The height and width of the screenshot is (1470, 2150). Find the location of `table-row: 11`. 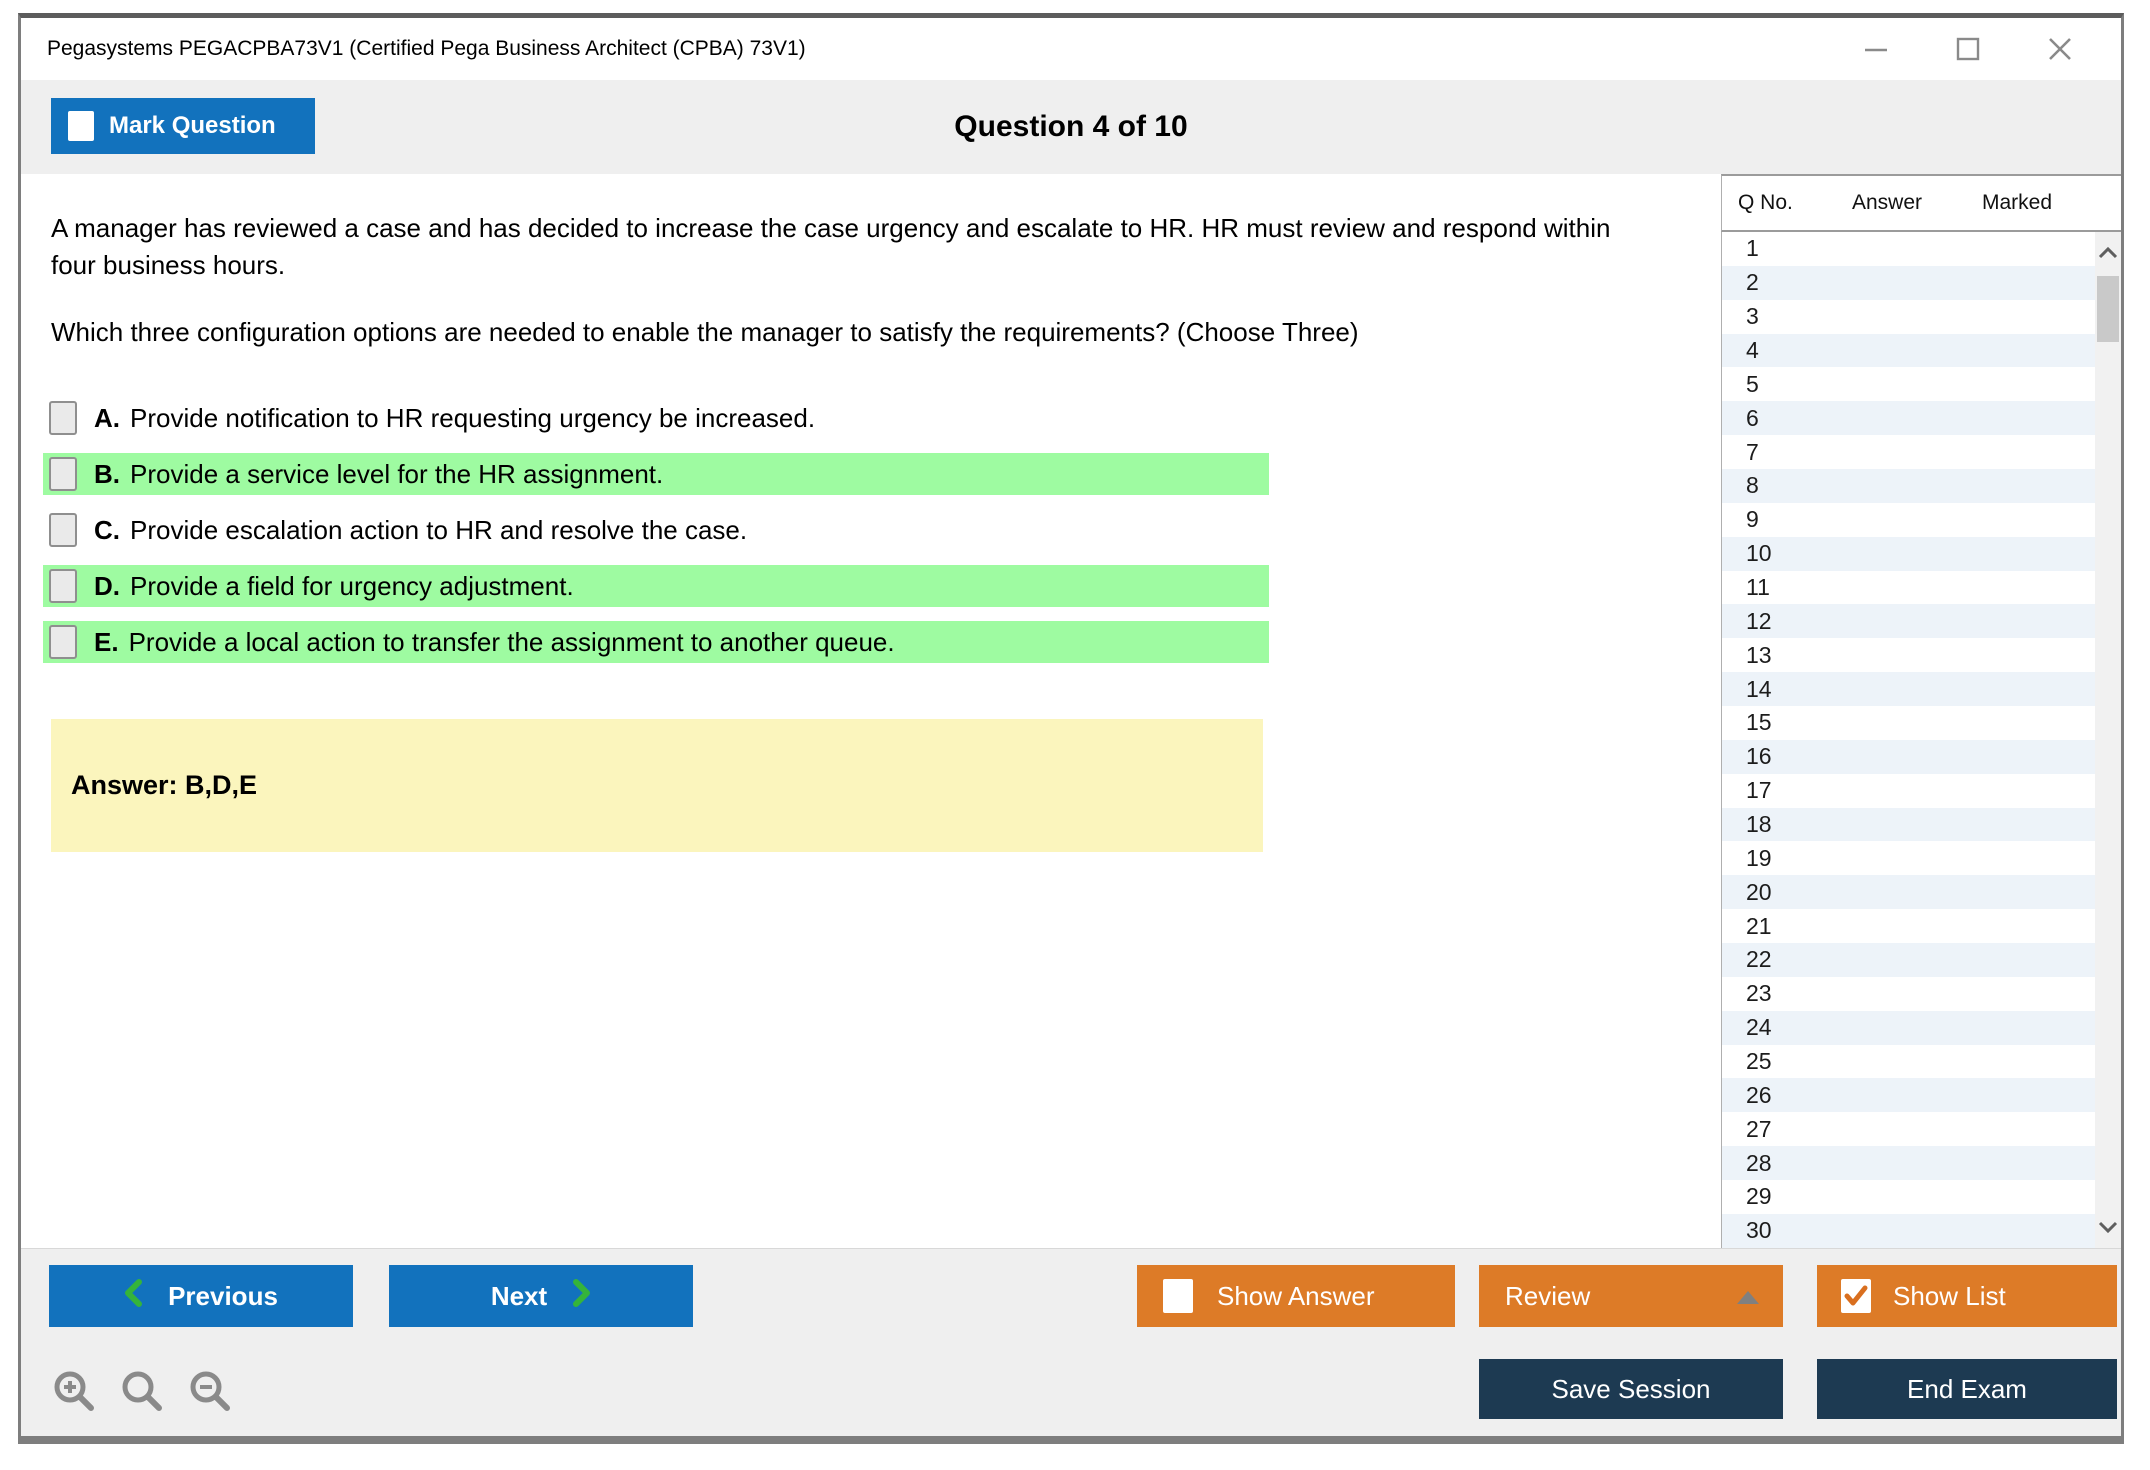

table-row: 11 is located at coordinates (1908, 588).